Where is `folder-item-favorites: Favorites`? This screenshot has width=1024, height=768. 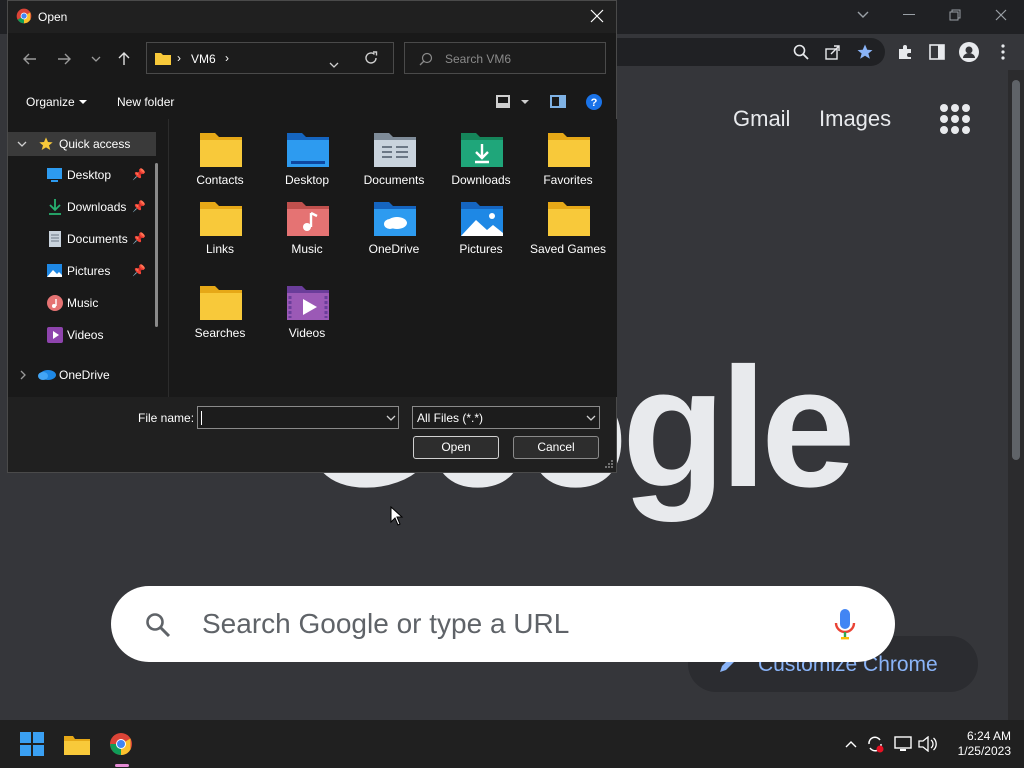 folder-item-favorites: Favorites is located at coordinates (568, 161).